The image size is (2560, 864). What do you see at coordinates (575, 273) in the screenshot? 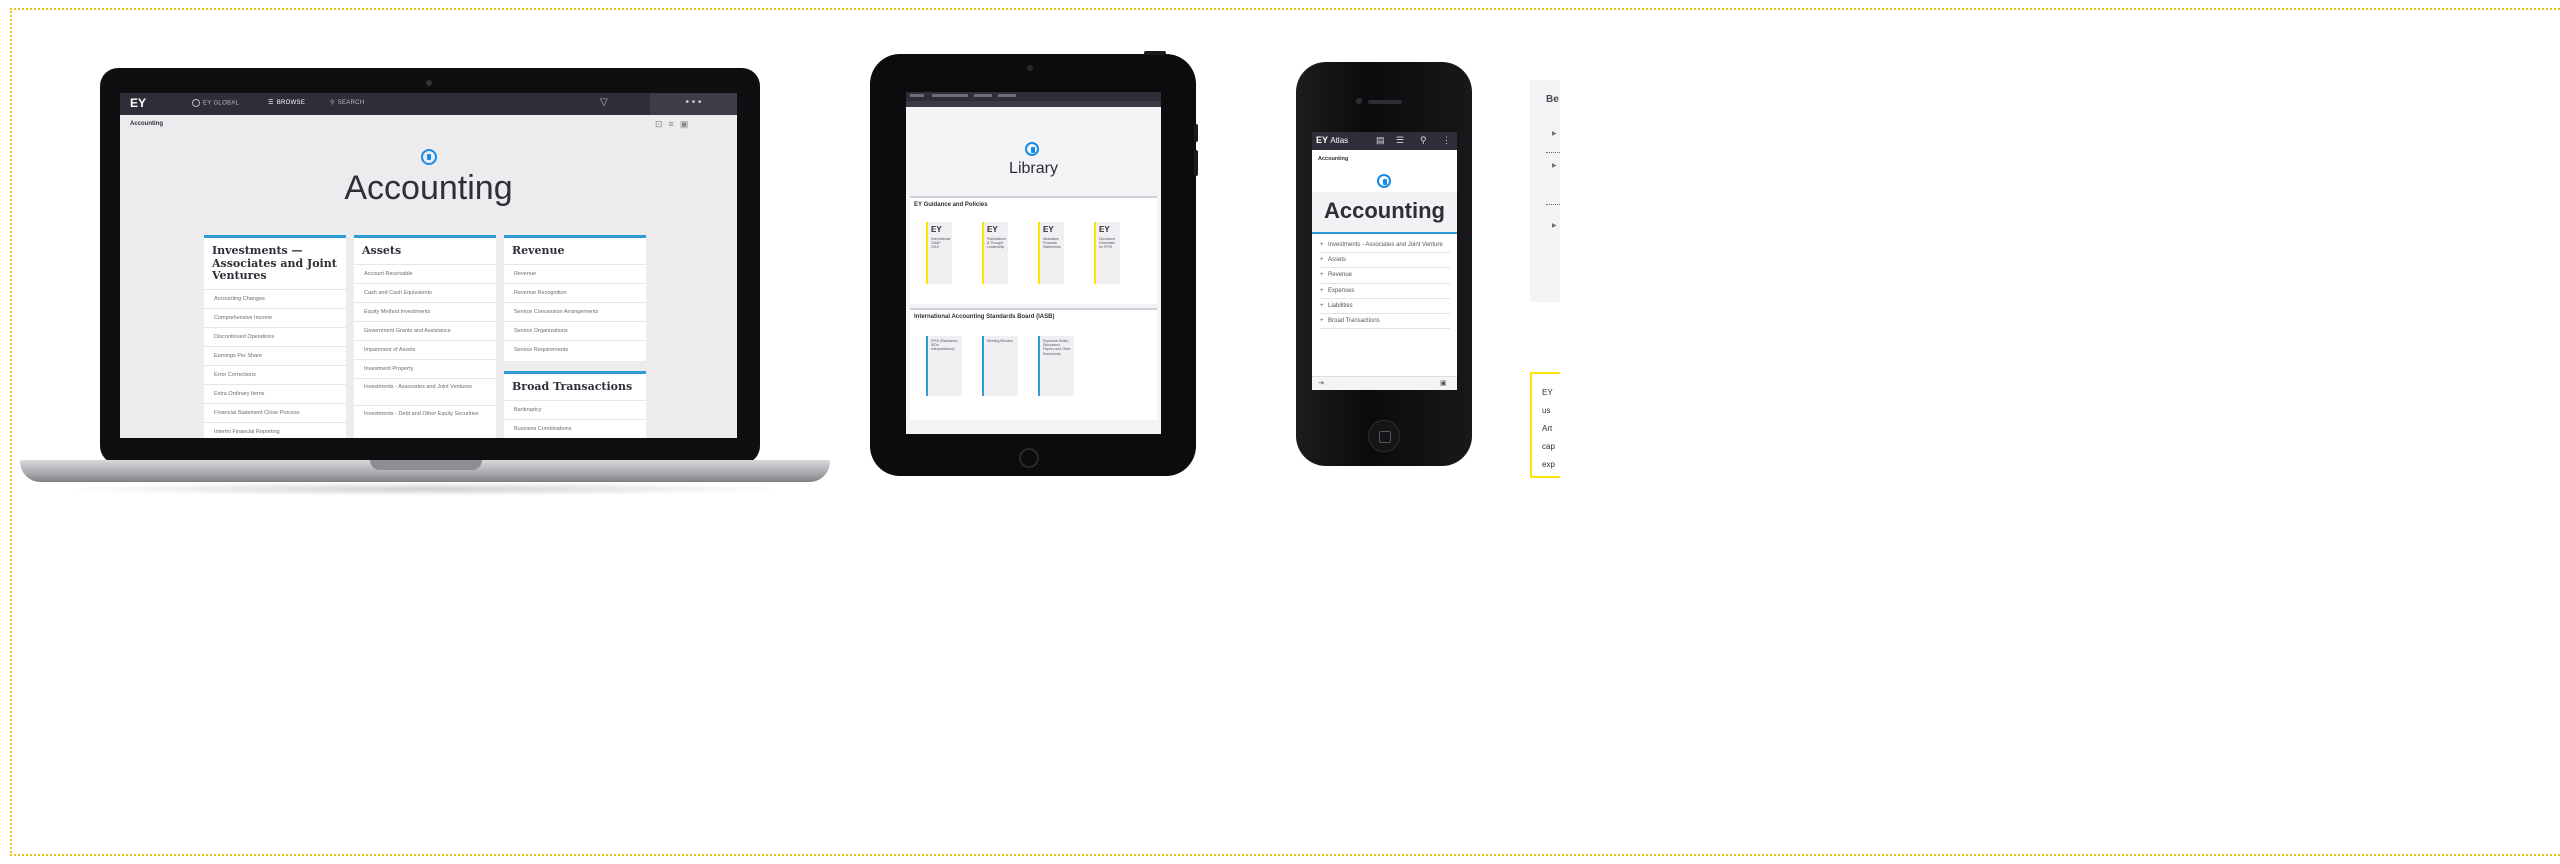
I see `list-item: Revenue` at bounding box center [575, 273].